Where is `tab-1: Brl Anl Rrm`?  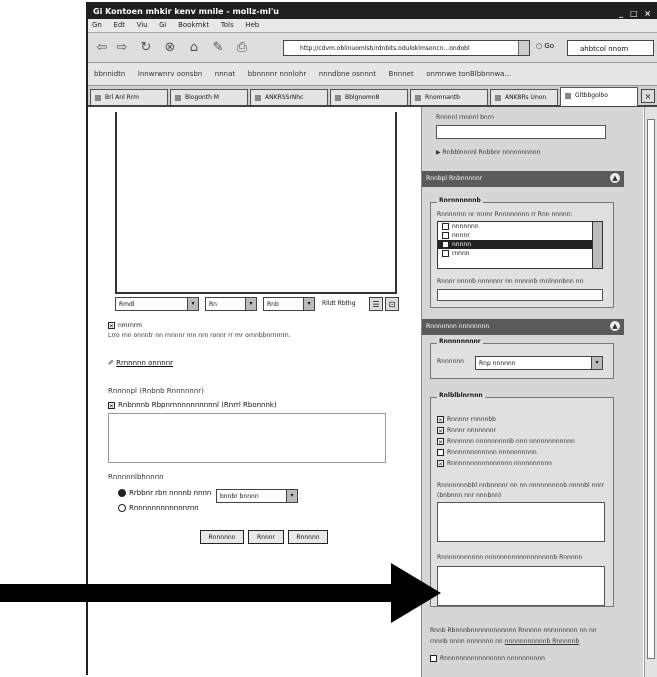 tab-1: Brl Anl Rrm is located at coordinates (129, 97).